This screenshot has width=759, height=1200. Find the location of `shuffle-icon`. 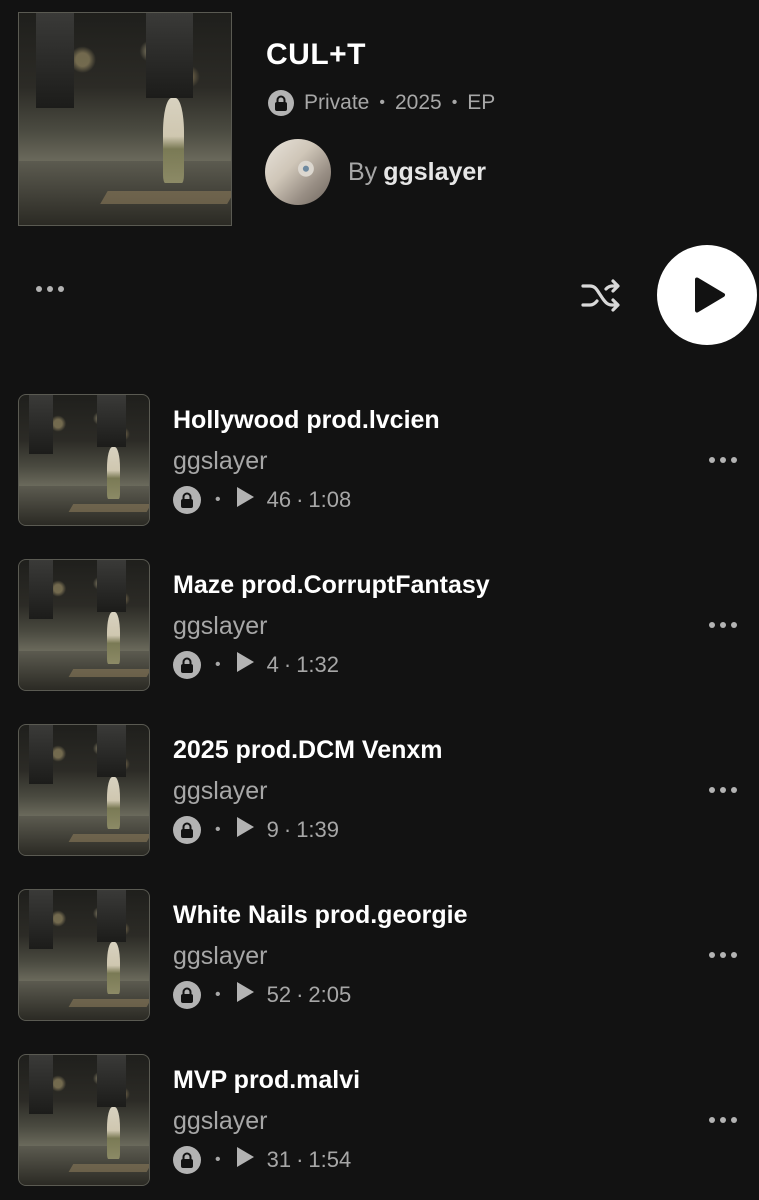

shuffle-icon is located at coordinates (601, 295).